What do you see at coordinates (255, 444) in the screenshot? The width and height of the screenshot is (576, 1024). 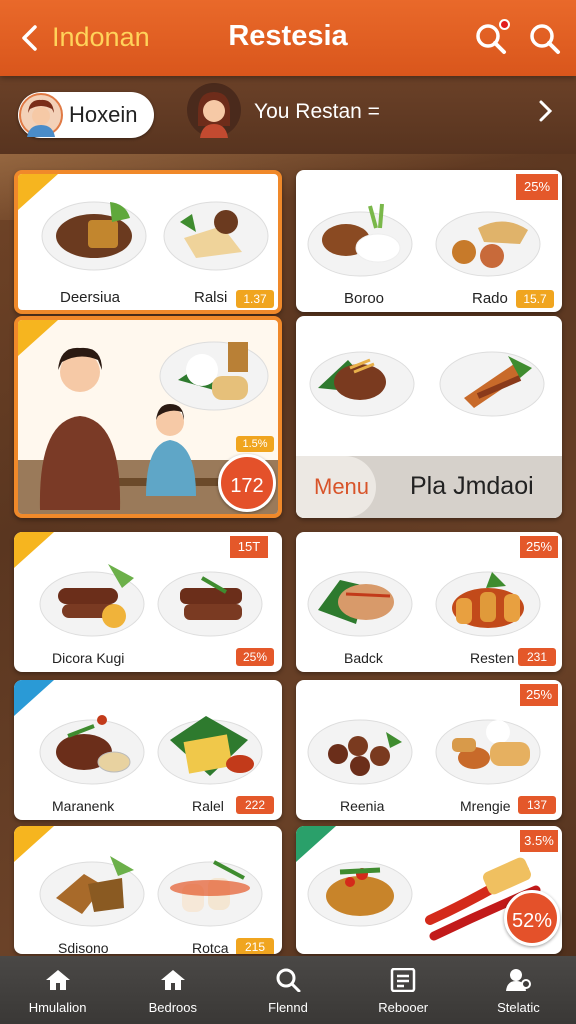 I see `discount-tag: 1.5%` at bounding box center [255, 444].